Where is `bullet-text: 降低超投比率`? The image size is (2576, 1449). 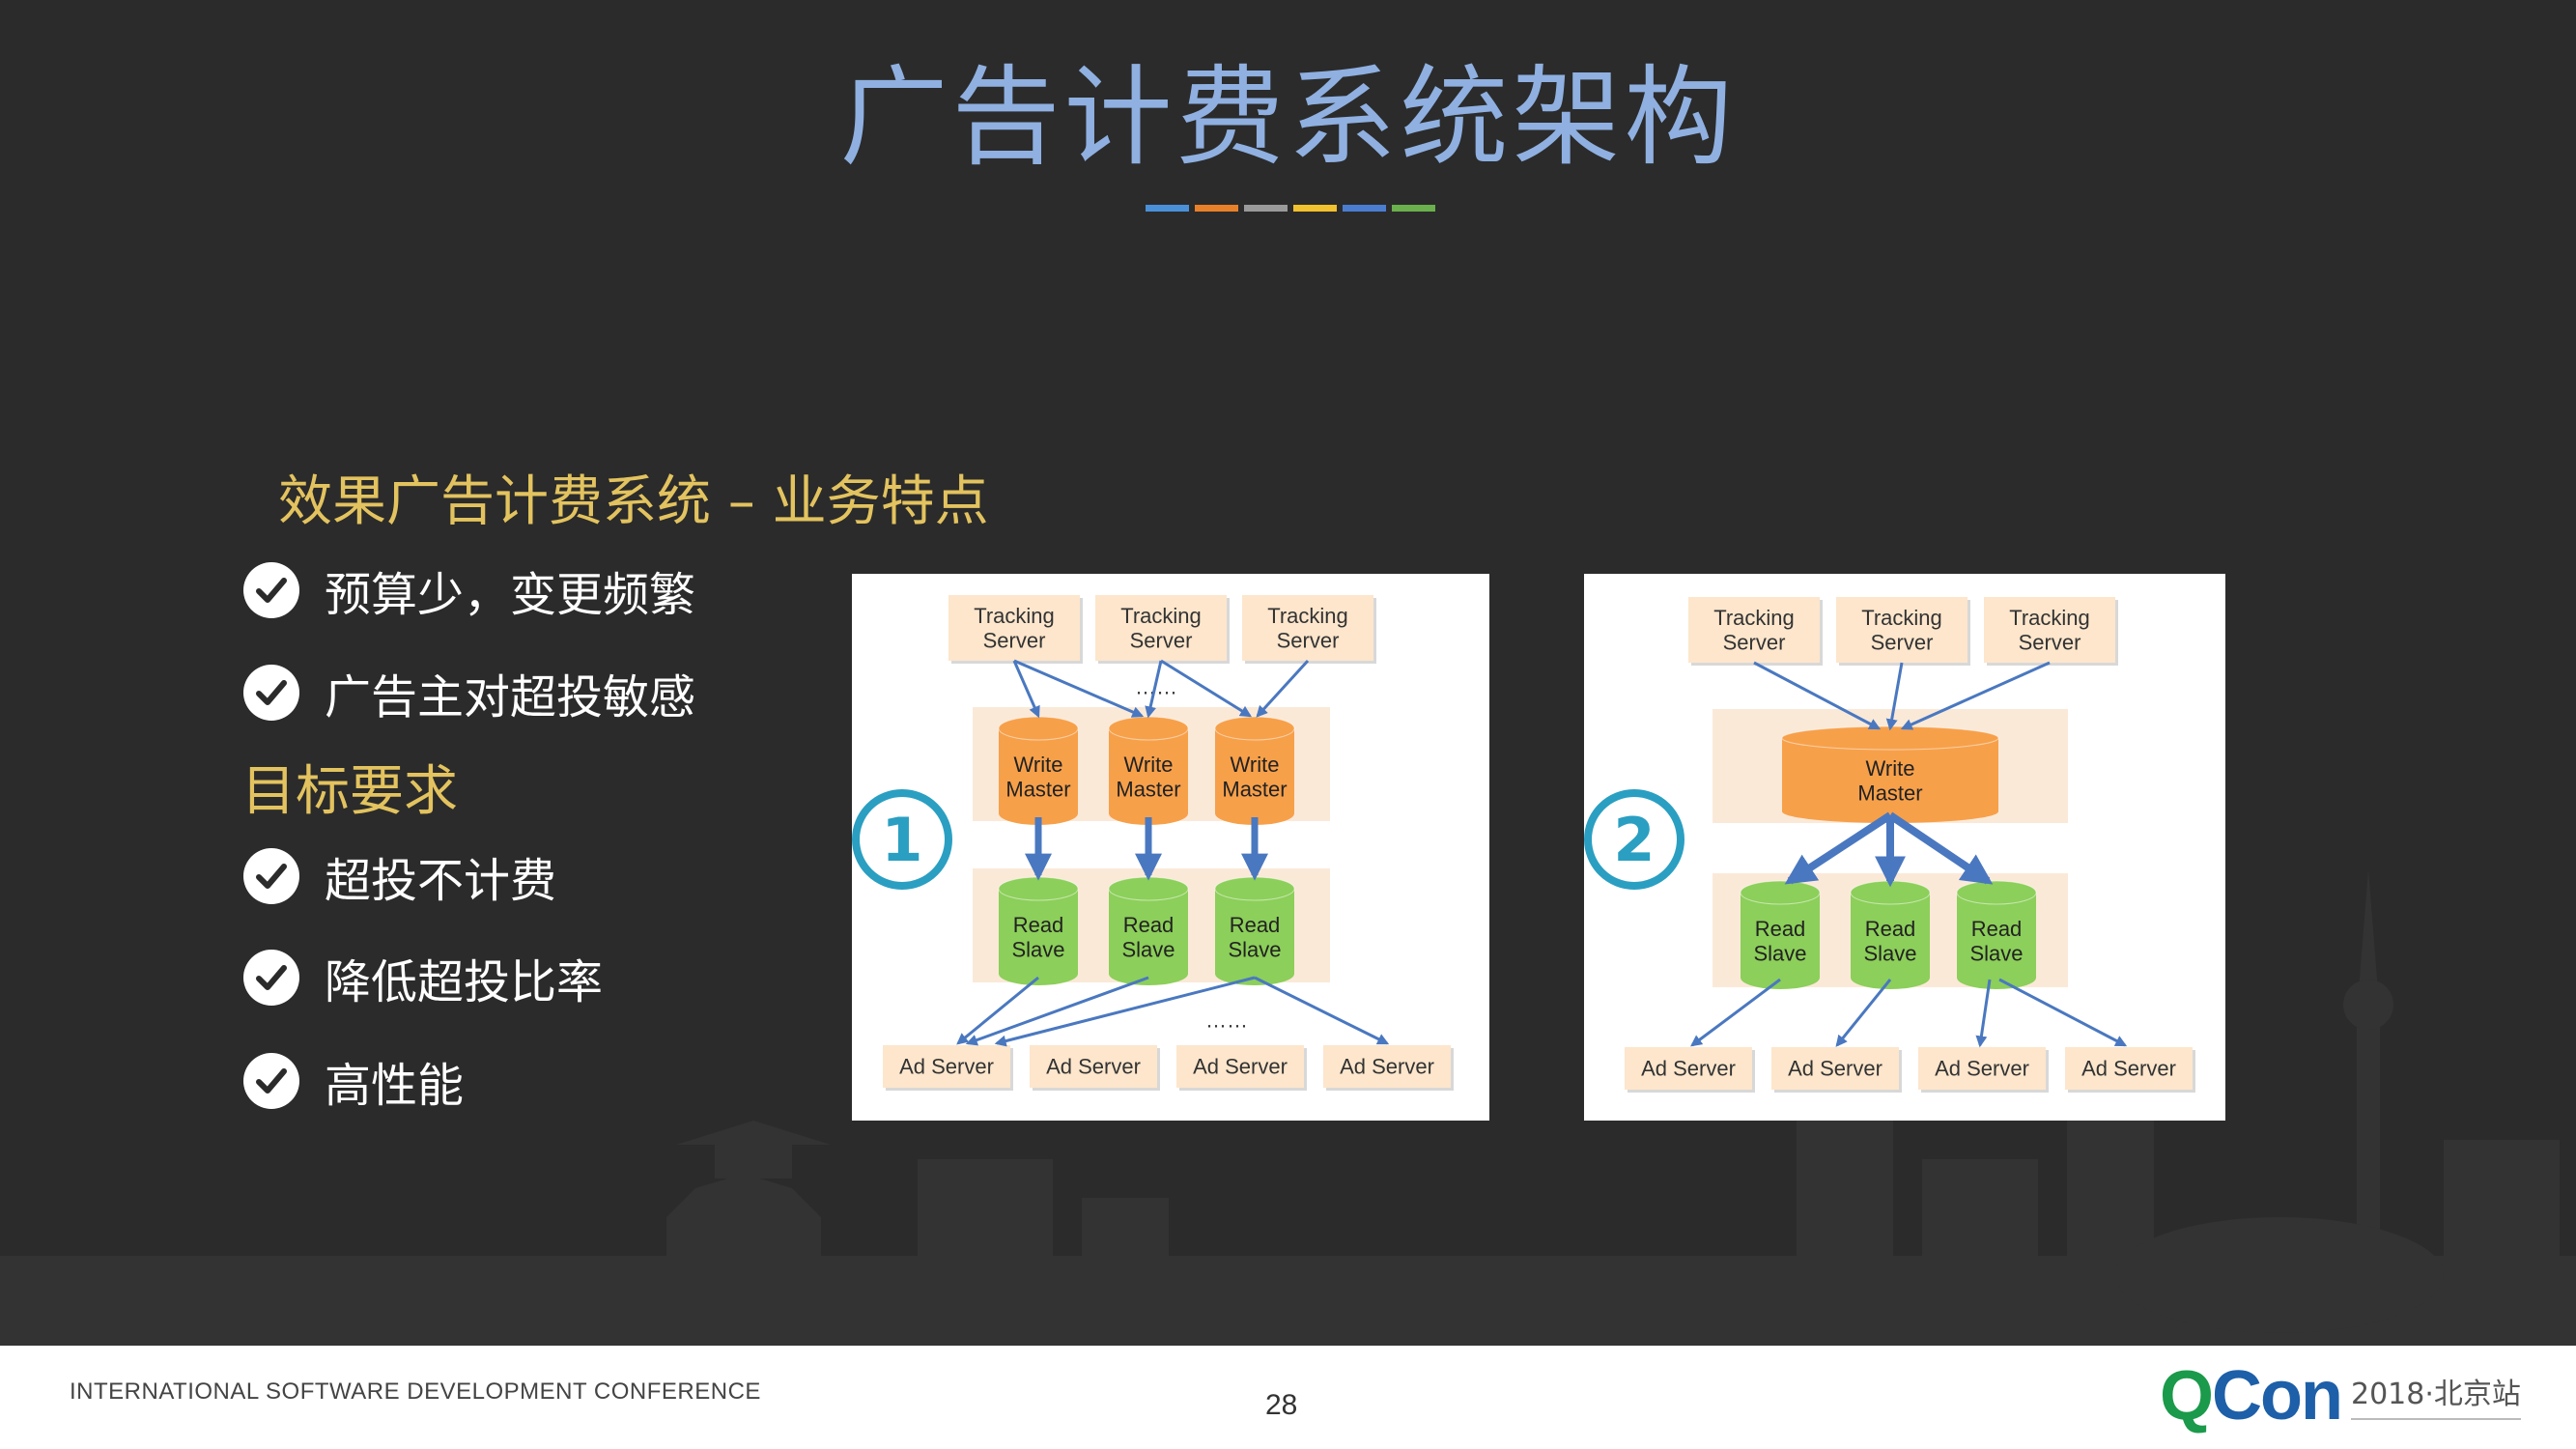 bullet-text: 降低超投比率 is located at coordinates (464, 982).